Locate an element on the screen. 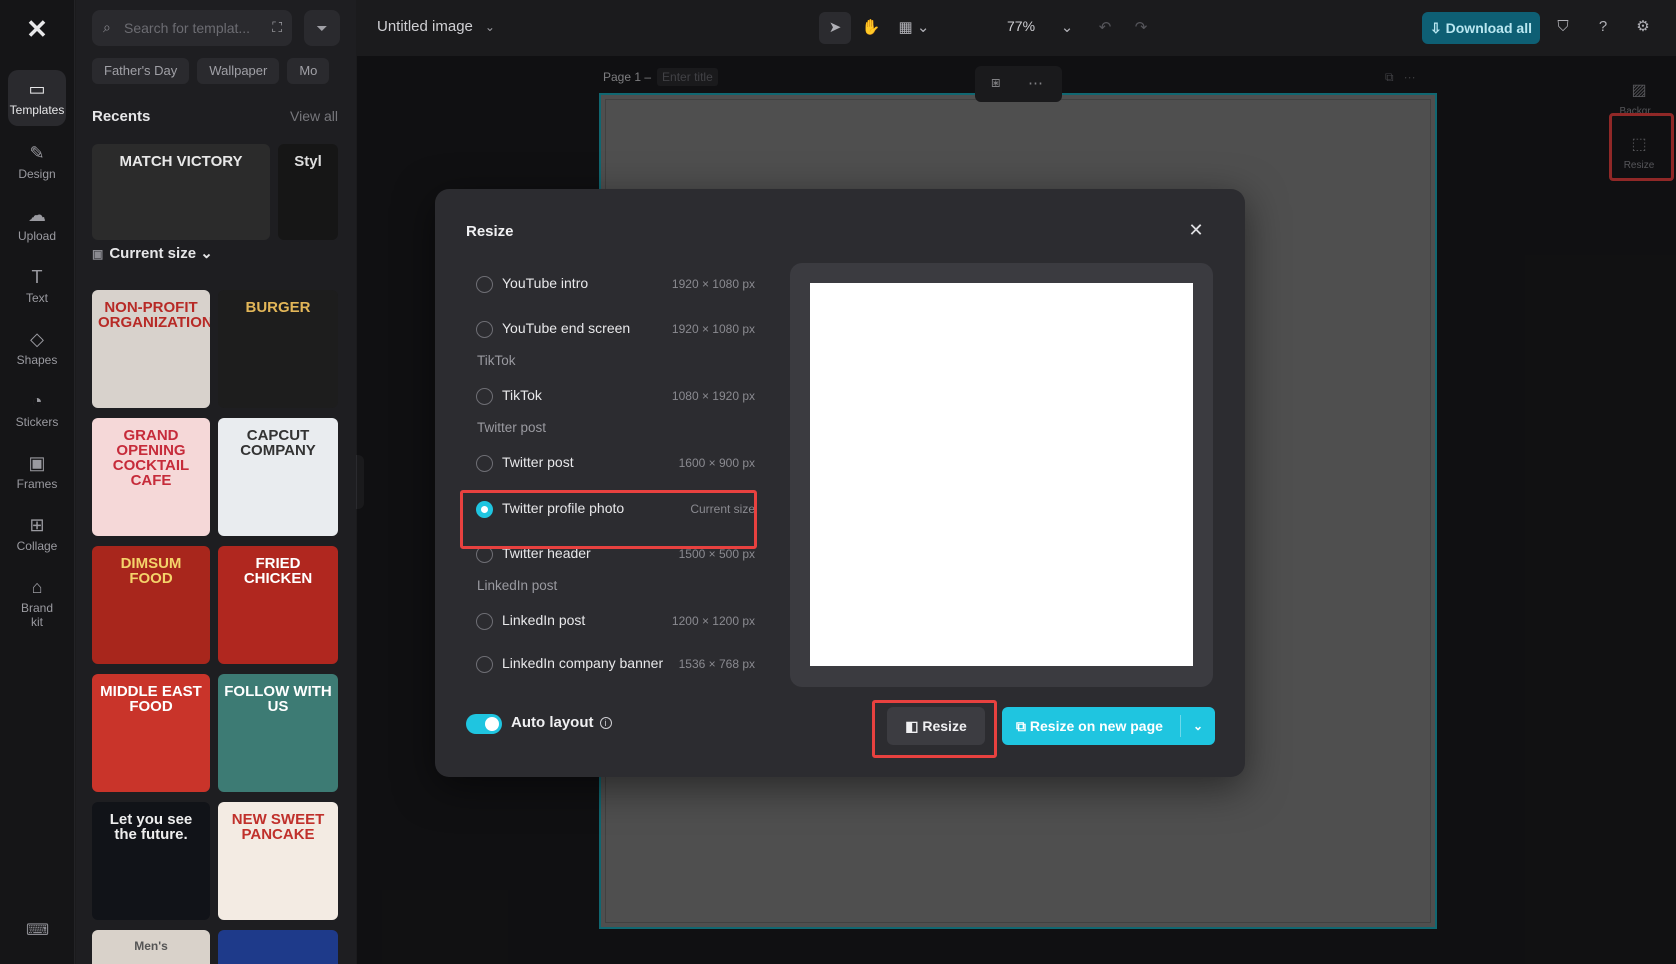  search-input is located at coordinates (189, 28).